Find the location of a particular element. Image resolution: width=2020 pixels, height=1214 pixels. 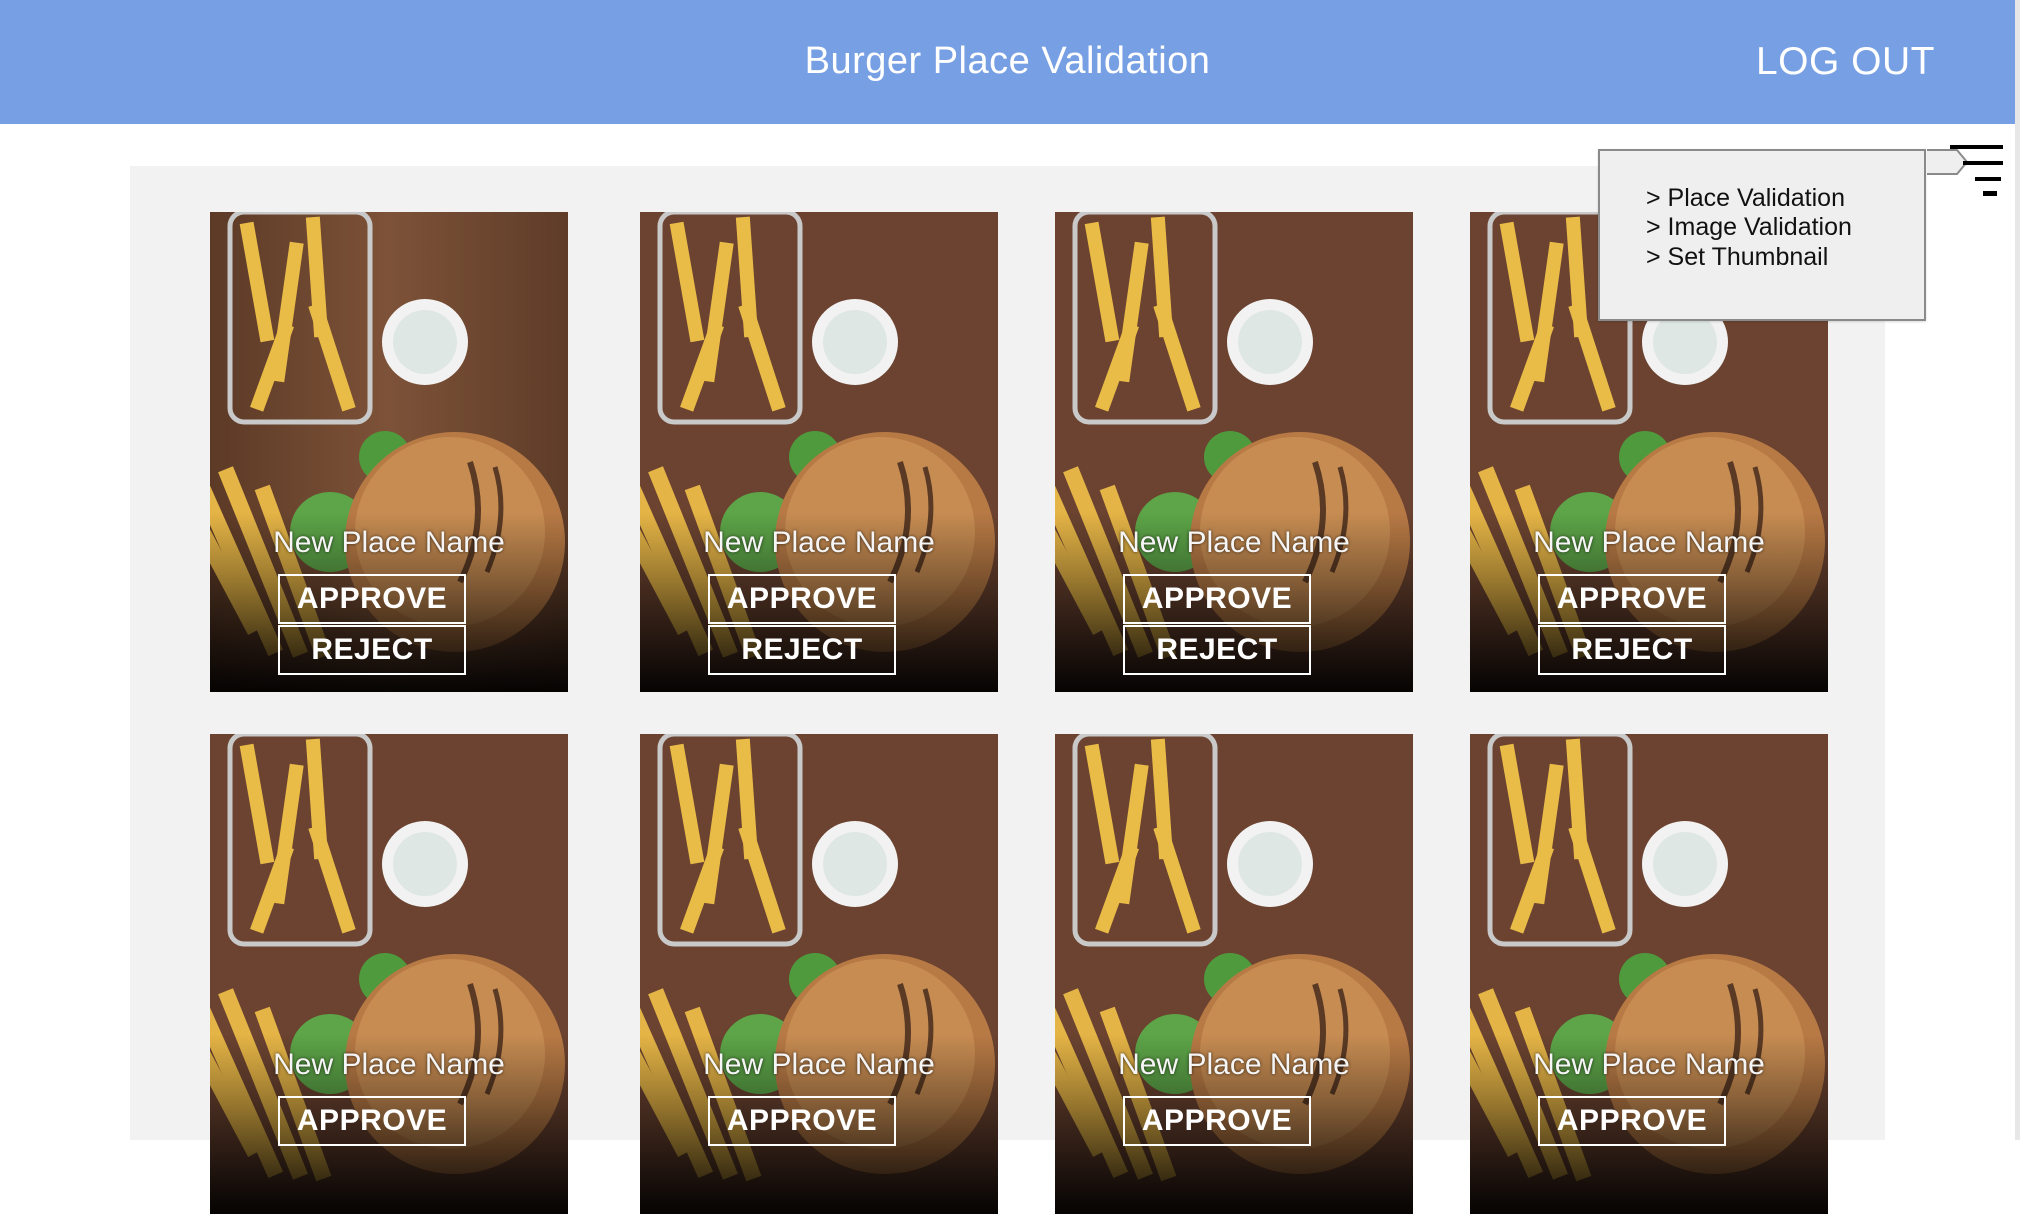

menu-item-image-validation: > Image Validation is located at coordinates (1749, 227).